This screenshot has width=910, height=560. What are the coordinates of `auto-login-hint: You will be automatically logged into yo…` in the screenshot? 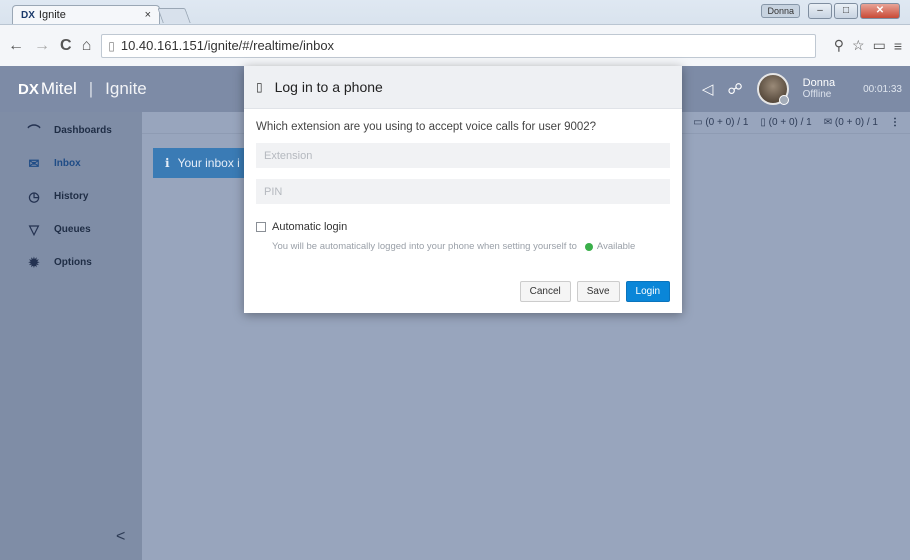 It's located at (471, 246).